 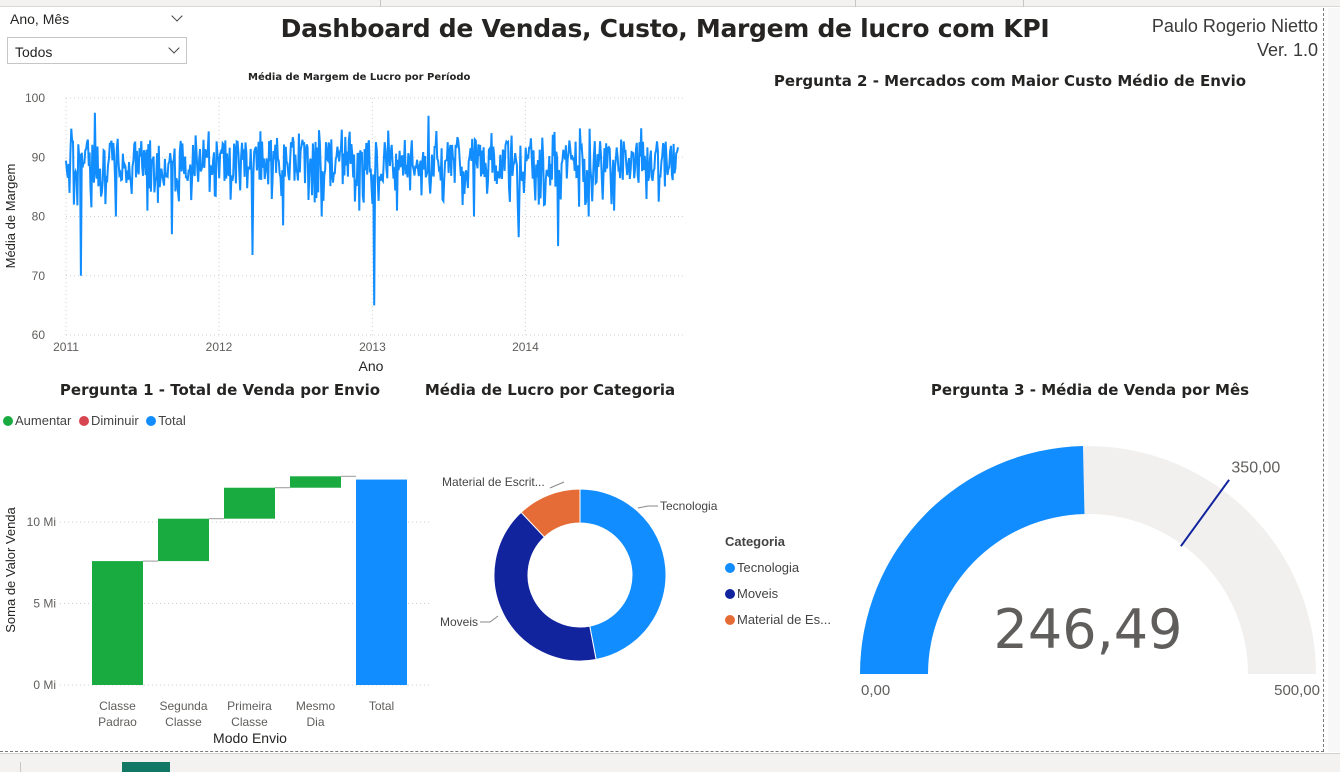 I want to click on waterfall-x-tick: Mesmo Dia, so click(x=316, y=714).